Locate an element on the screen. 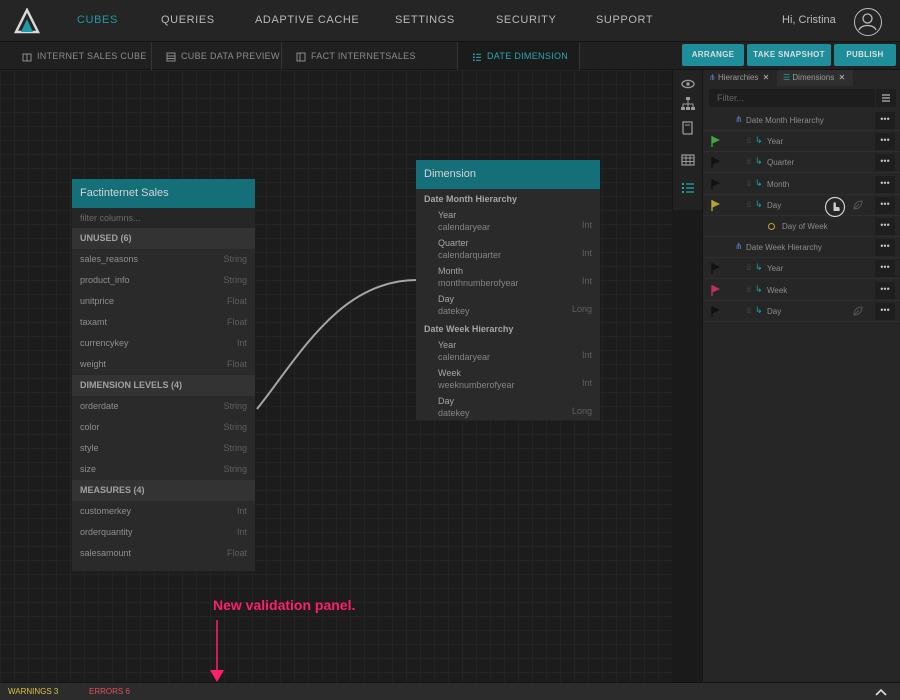  tab-hierarchies: ⋔ Hierarchies ✕ is located at coordinates (740, 78).